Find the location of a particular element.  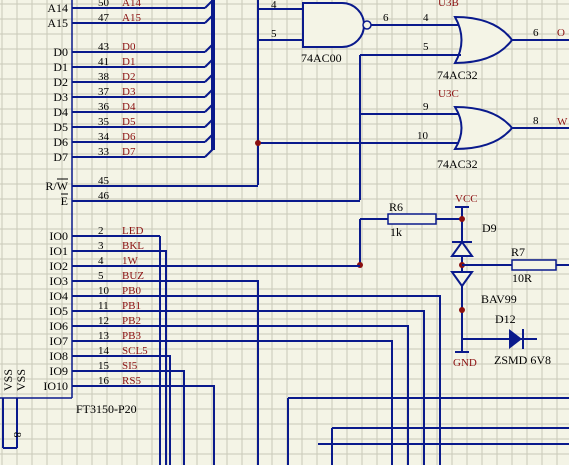

mcu-pin-name: D2 is located at coordinates (60, 82).